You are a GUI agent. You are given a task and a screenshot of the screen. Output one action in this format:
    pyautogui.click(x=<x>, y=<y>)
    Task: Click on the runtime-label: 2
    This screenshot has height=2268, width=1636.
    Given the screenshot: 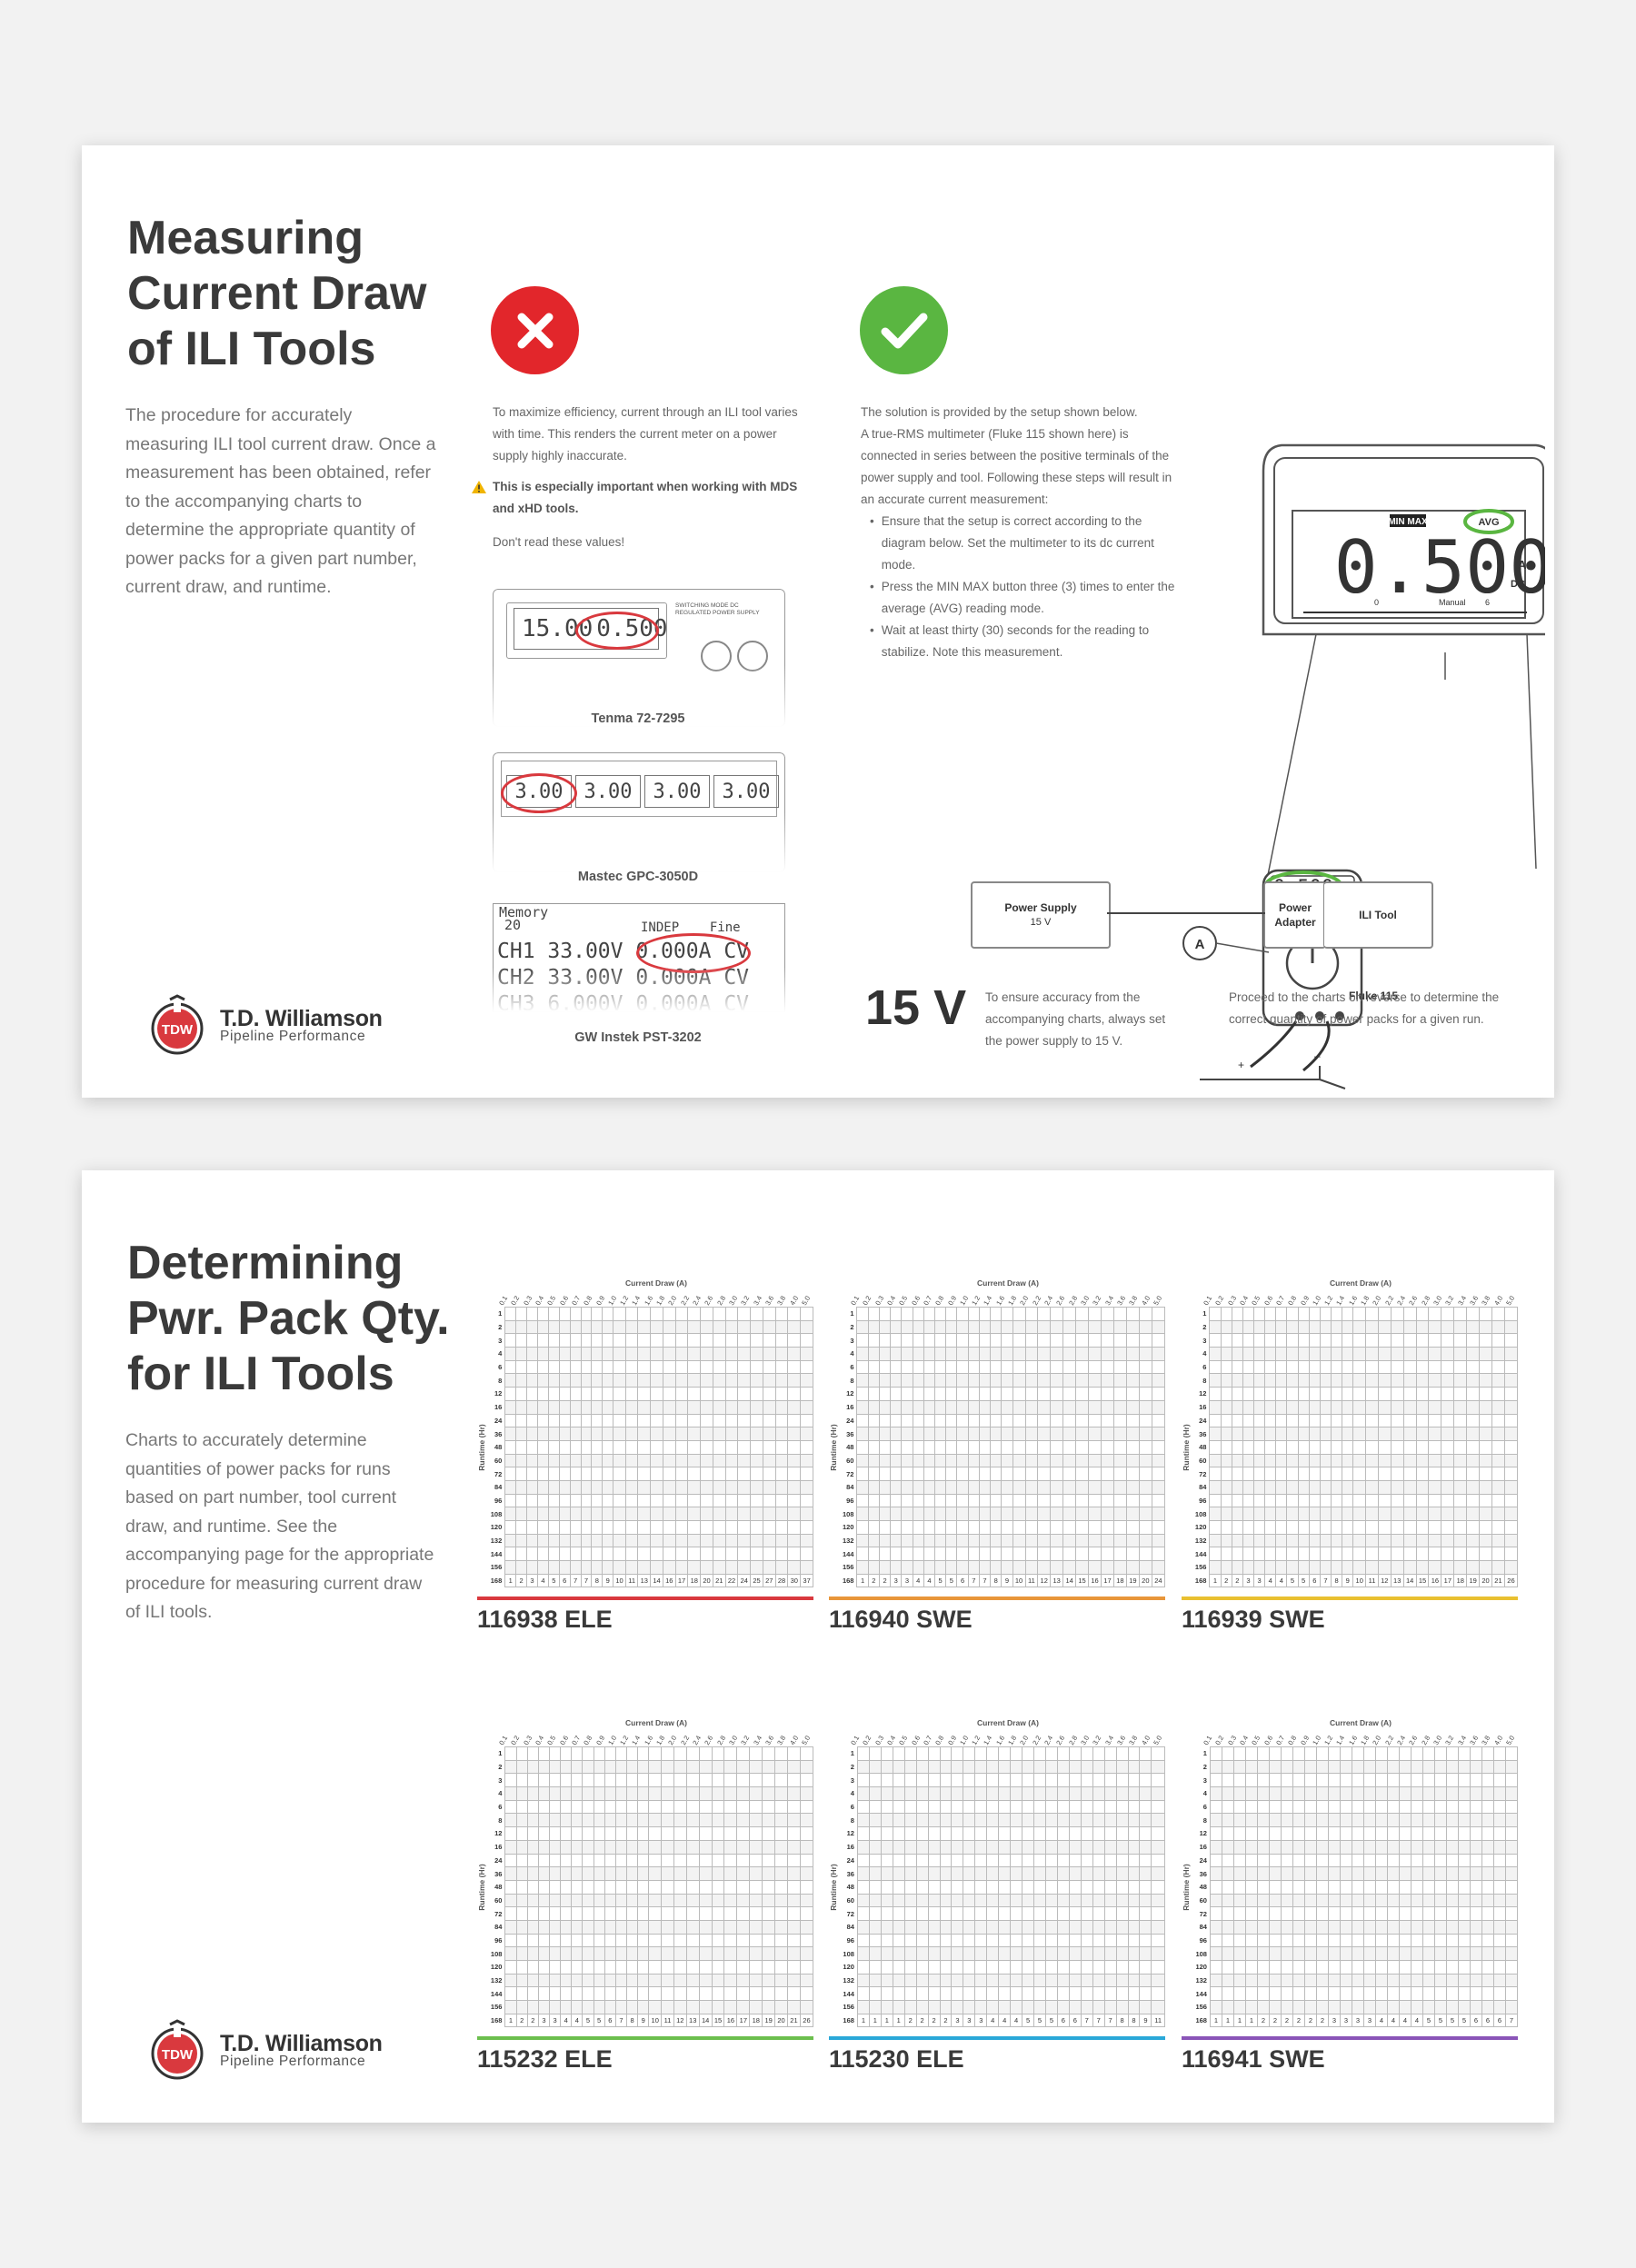 What is the action you would take?
    pyautogui.click(x=852, y=1767)
    